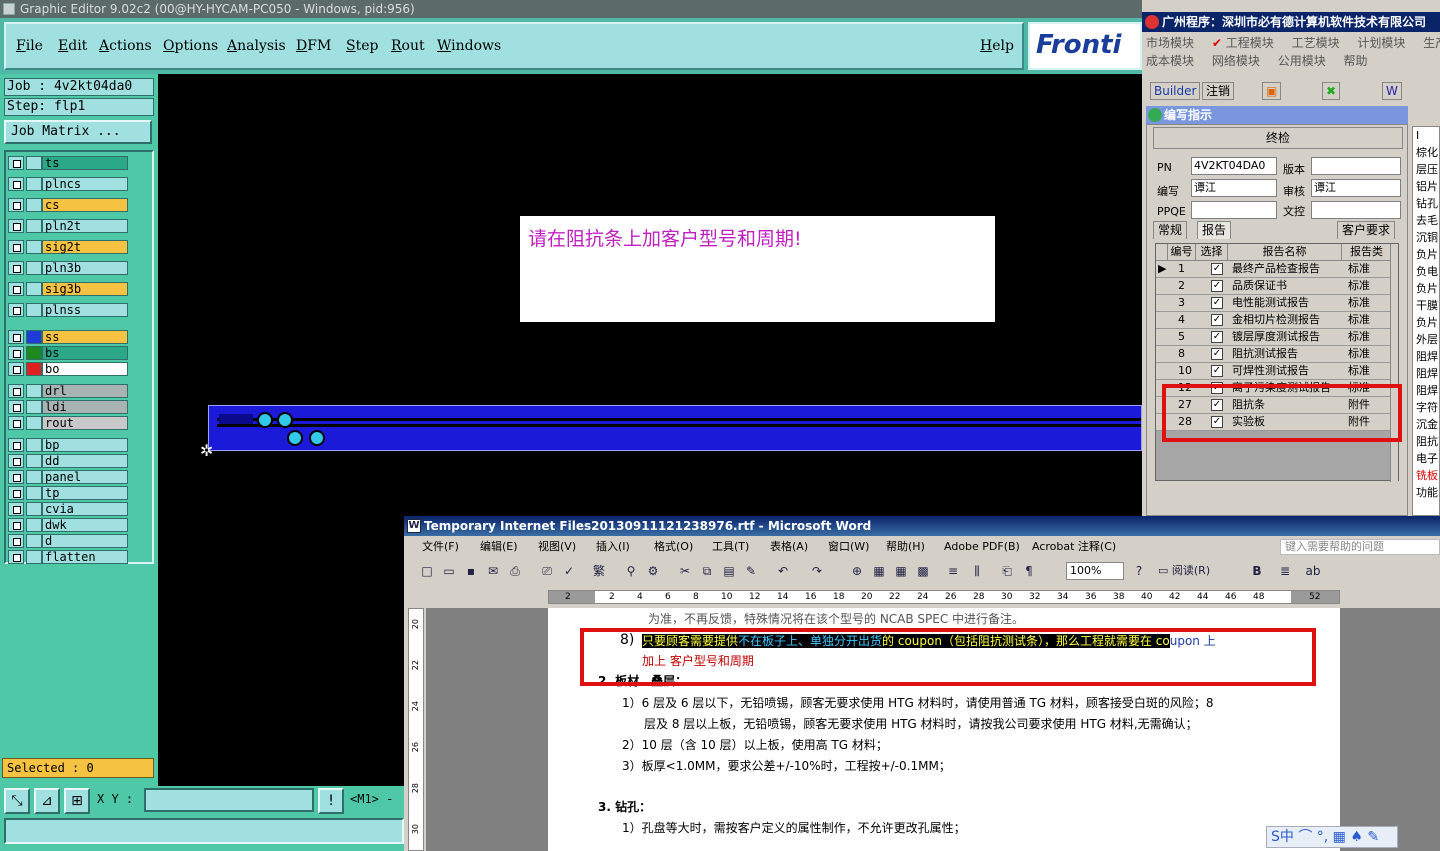 This screenshot has width=1440, height=851. Describe the element at coordinates (1272, 91) in the screenshot. I see `powerpoint-icon: ▣` at that location.